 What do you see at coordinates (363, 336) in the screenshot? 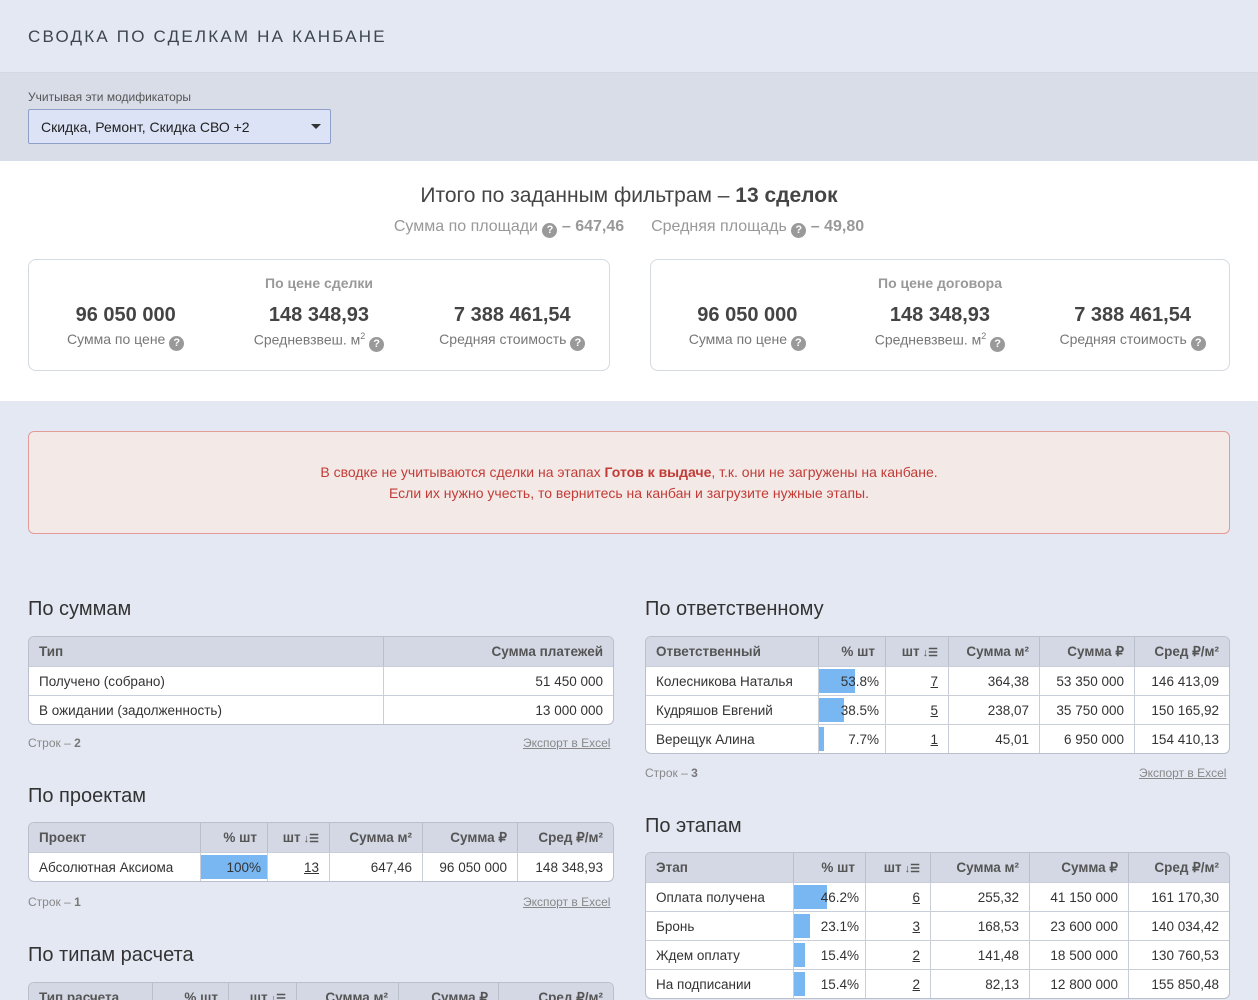
I see `metric-sup: 2` at bounding box center [363, 336].